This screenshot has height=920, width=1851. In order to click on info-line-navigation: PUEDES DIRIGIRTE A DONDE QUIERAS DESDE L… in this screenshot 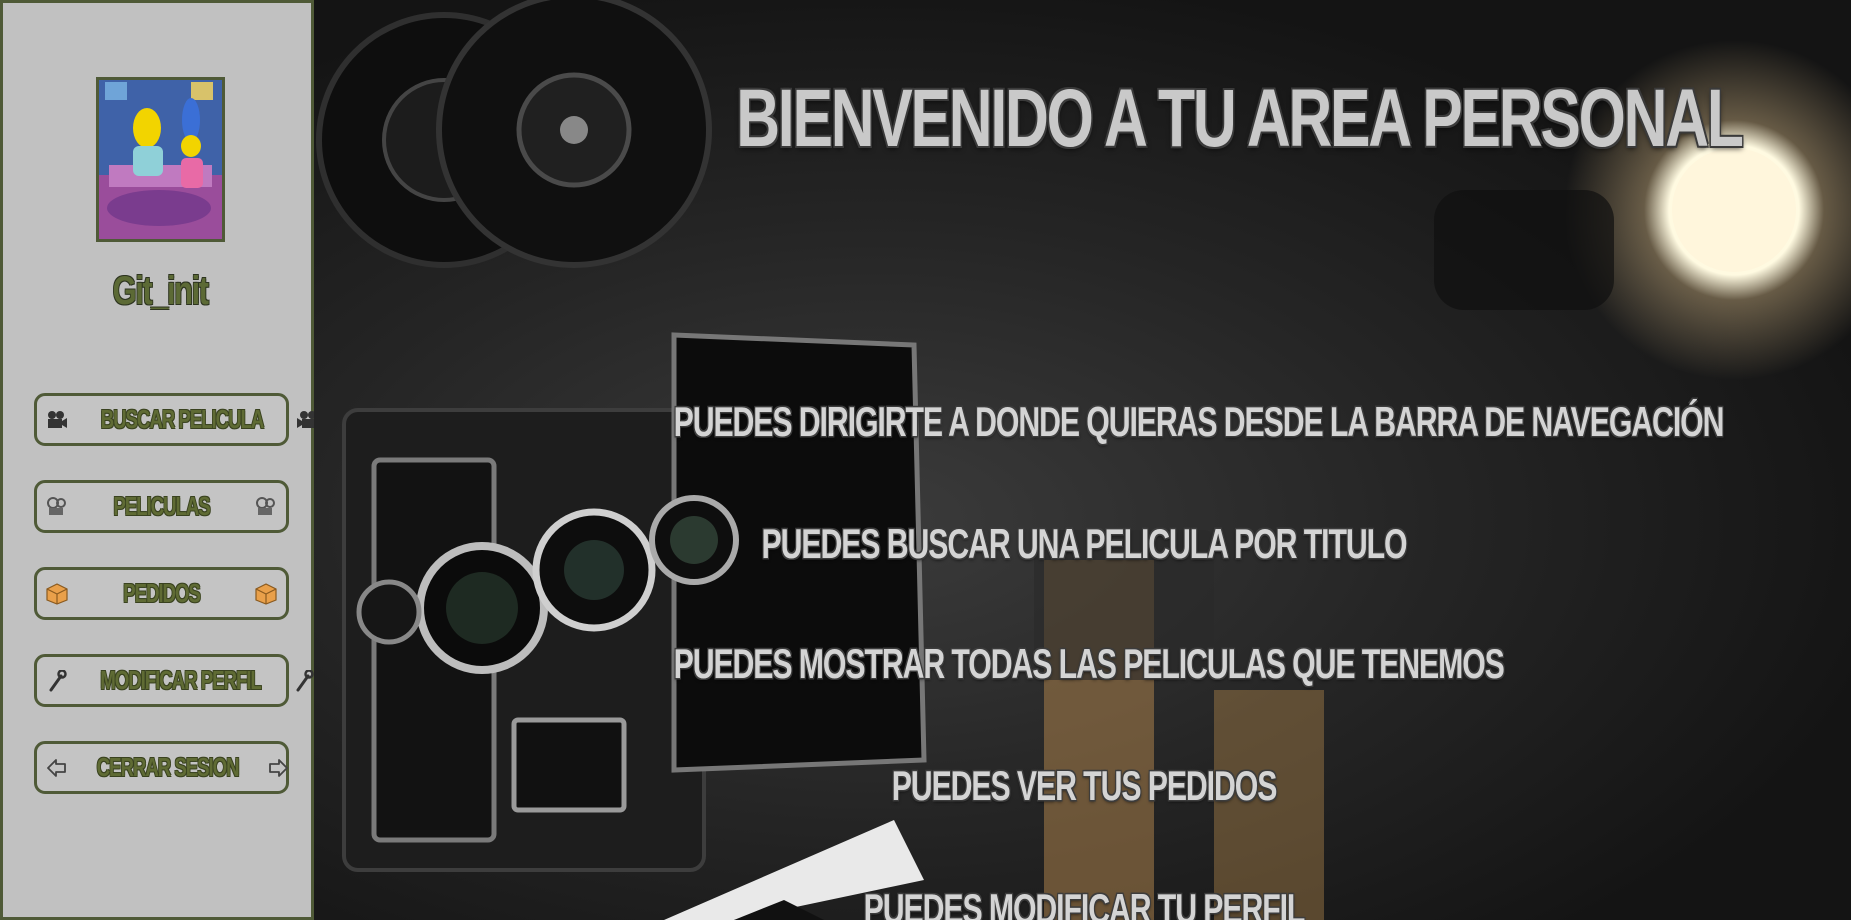, I will do `click(1199, 421)`.